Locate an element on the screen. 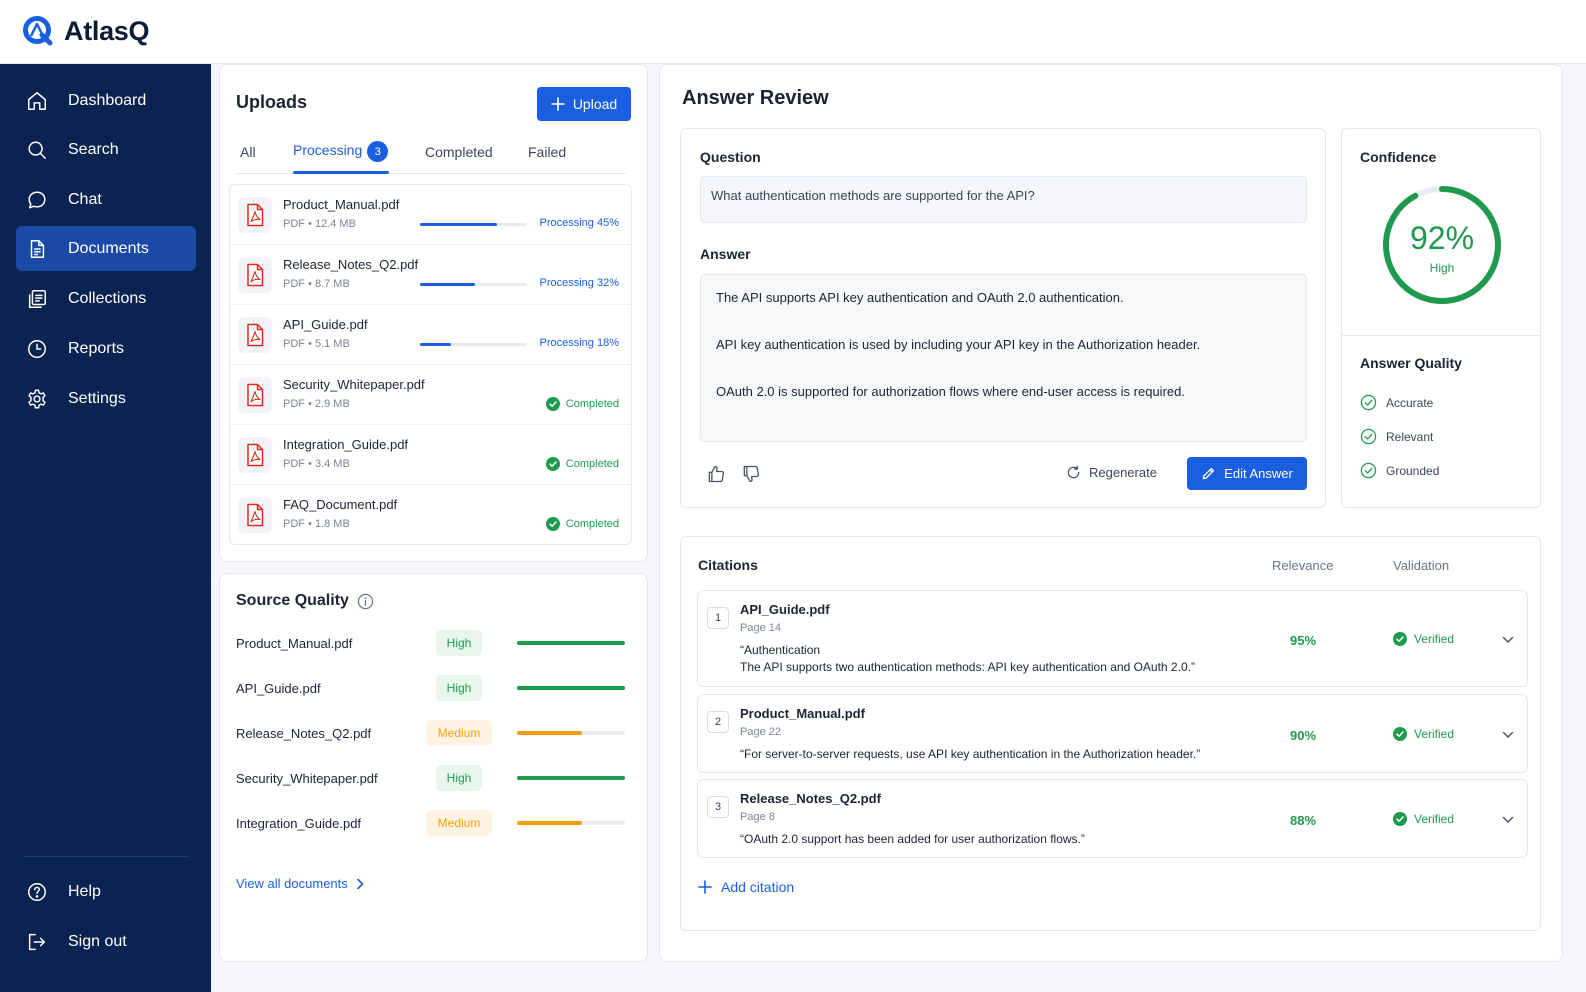 This screenshot has width=1586, height=992. top-bar: AtlasQ is located at coordinates (793, 32).